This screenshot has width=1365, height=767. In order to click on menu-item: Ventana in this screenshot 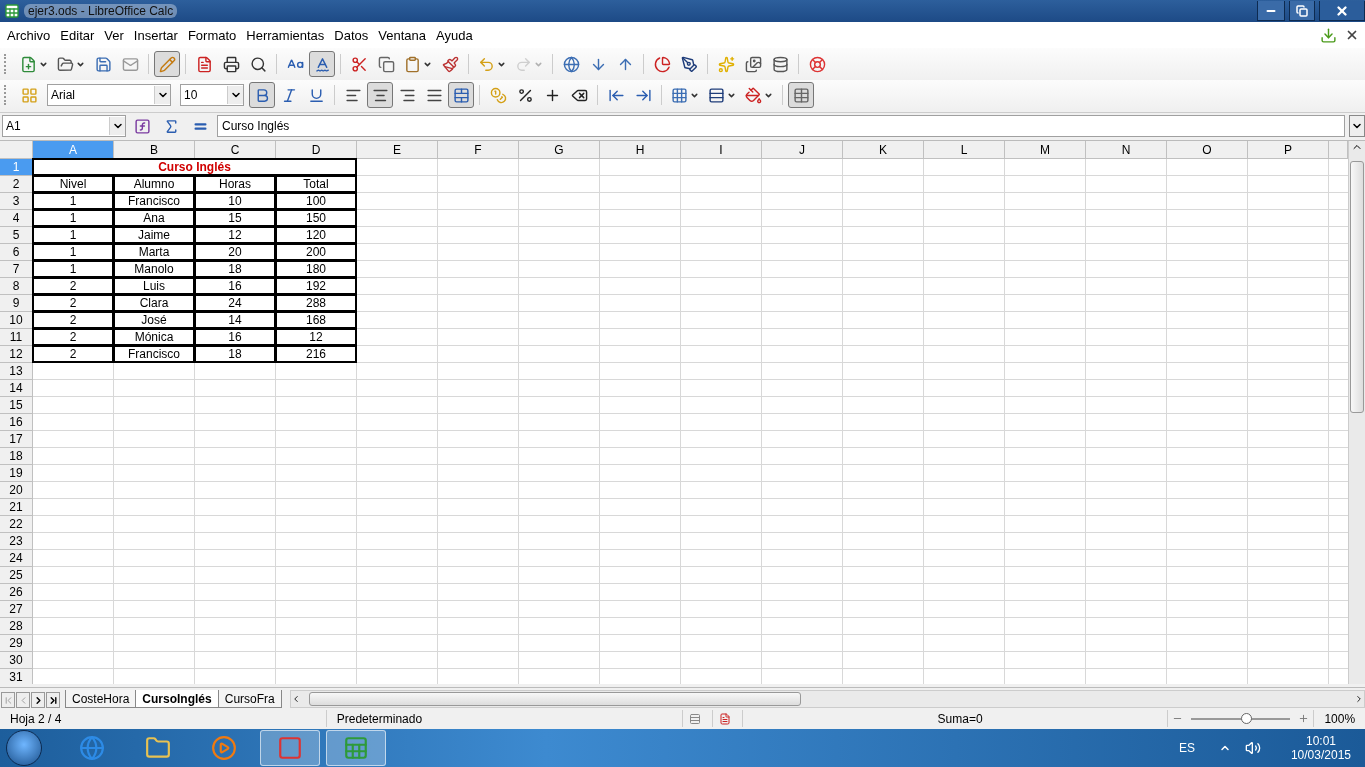, I will do `click(402, 35)`.